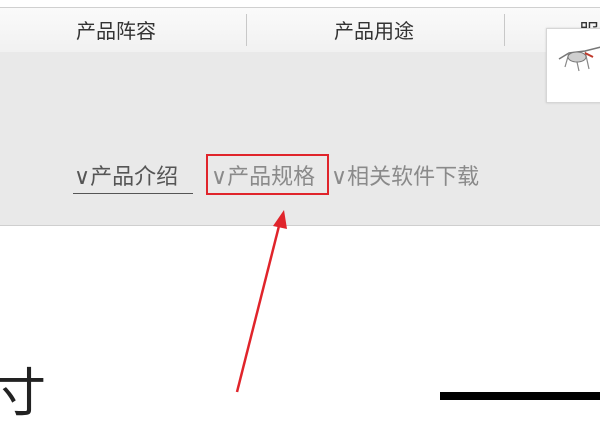  Describe the element at coordinates (261, 301) in the screenshot. I see `annotation-arrow-icon` at that location.